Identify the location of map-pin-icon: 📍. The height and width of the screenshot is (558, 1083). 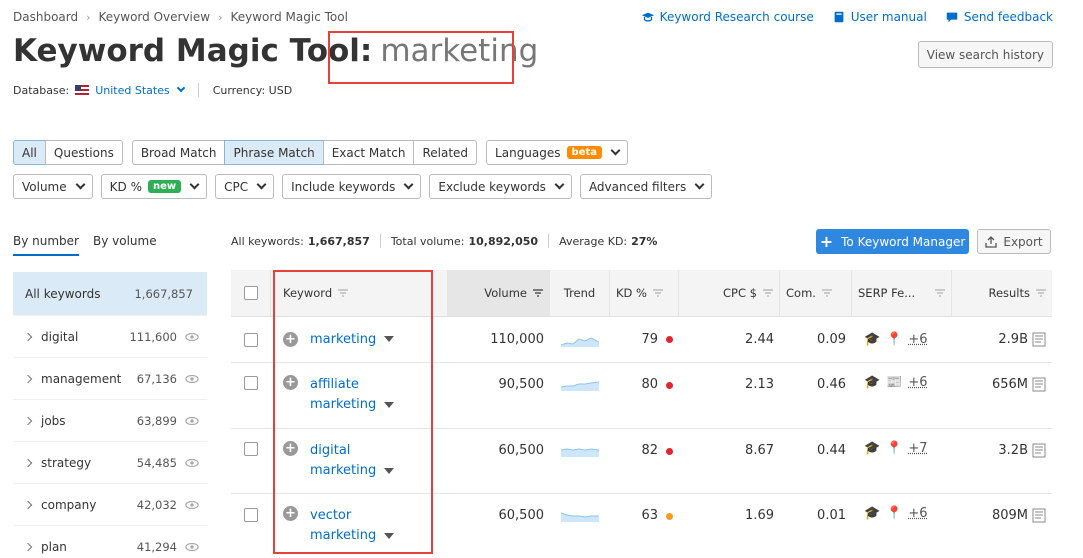
(894, 513).